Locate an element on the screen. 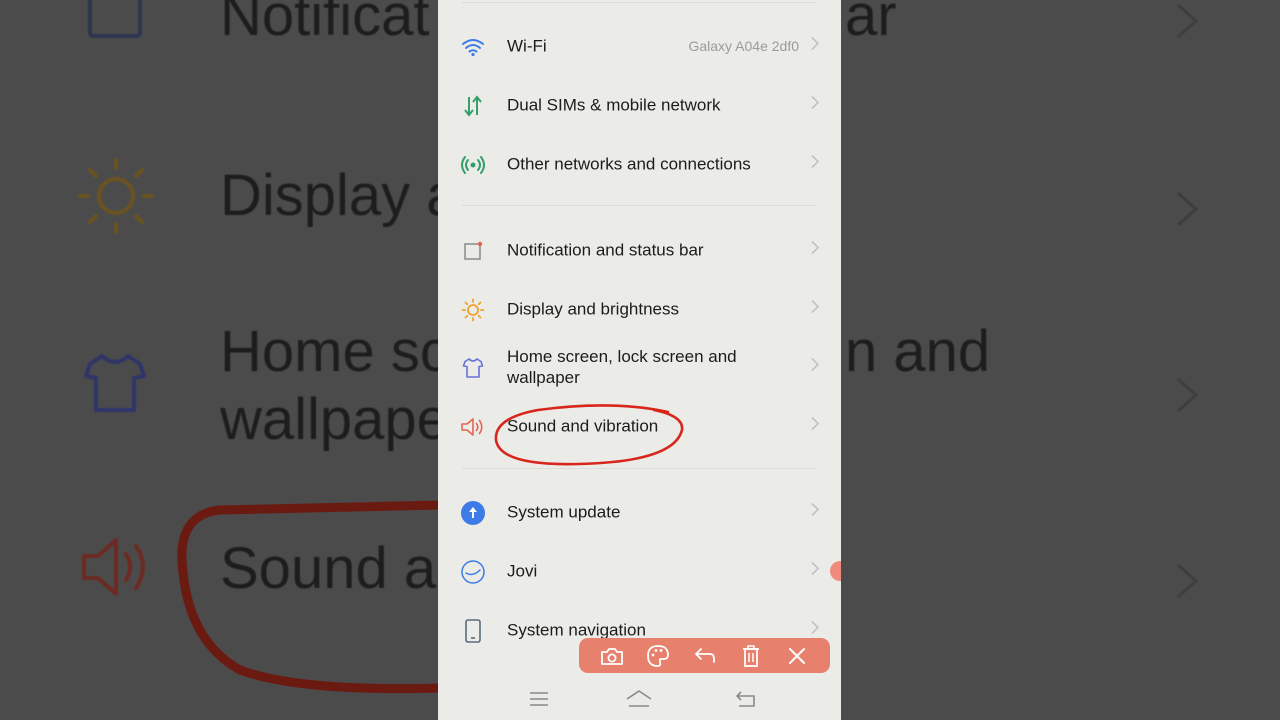 The width and height of the screenshot is (1280, 720). trash-icon is located at coordinates (751, 656).